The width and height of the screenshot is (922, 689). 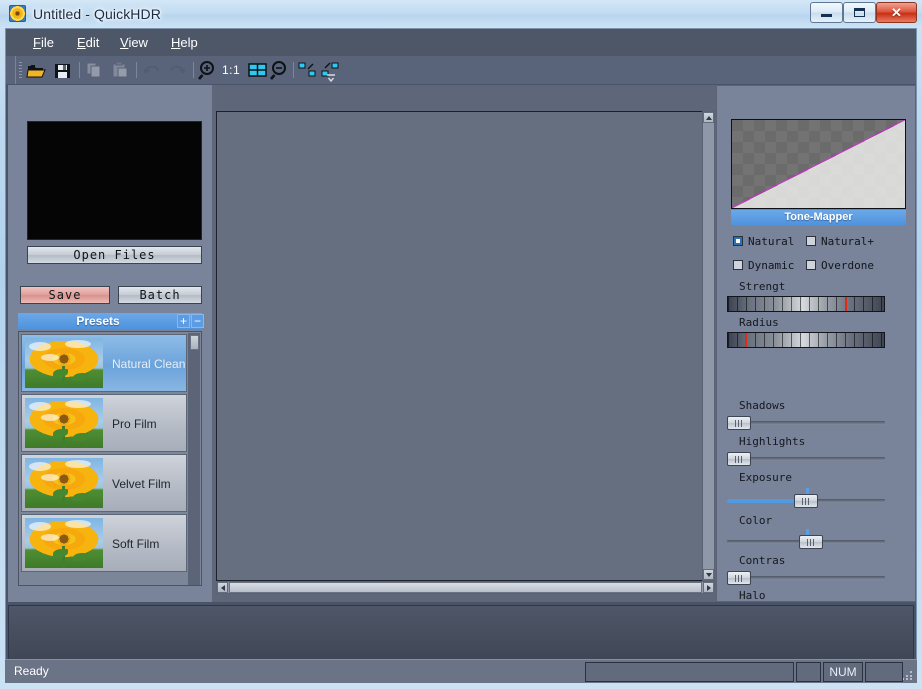 What do you see at coordinates (763, 265) in the screenshot?
I see `mode-dynamic: Dynamic` at bounding box center [763, 265].